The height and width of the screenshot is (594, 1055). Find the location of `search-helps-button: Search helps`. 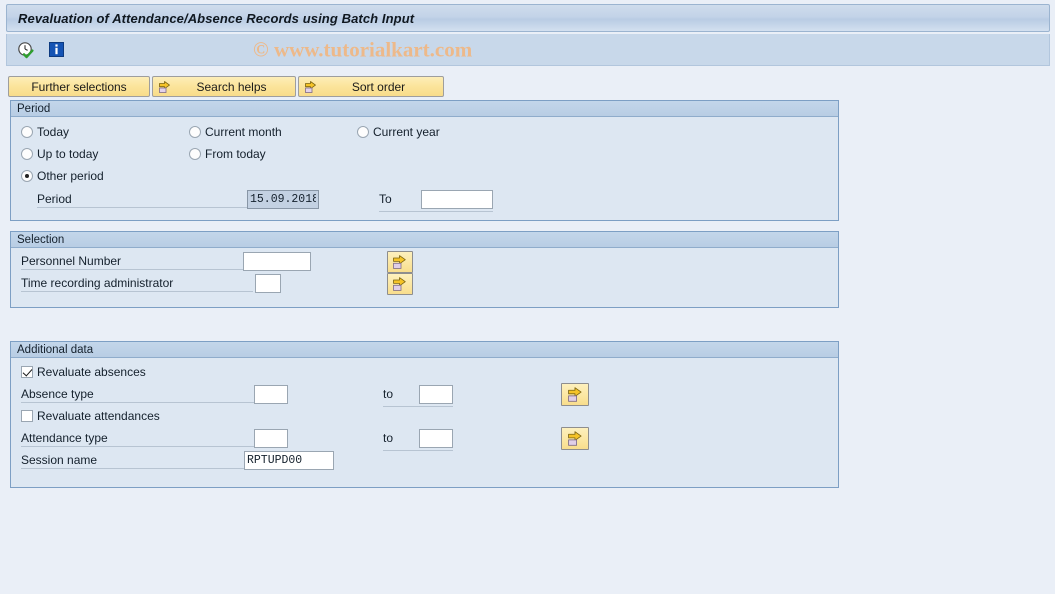

search-helps-button: Search helps is located at coordinates (224, 86).